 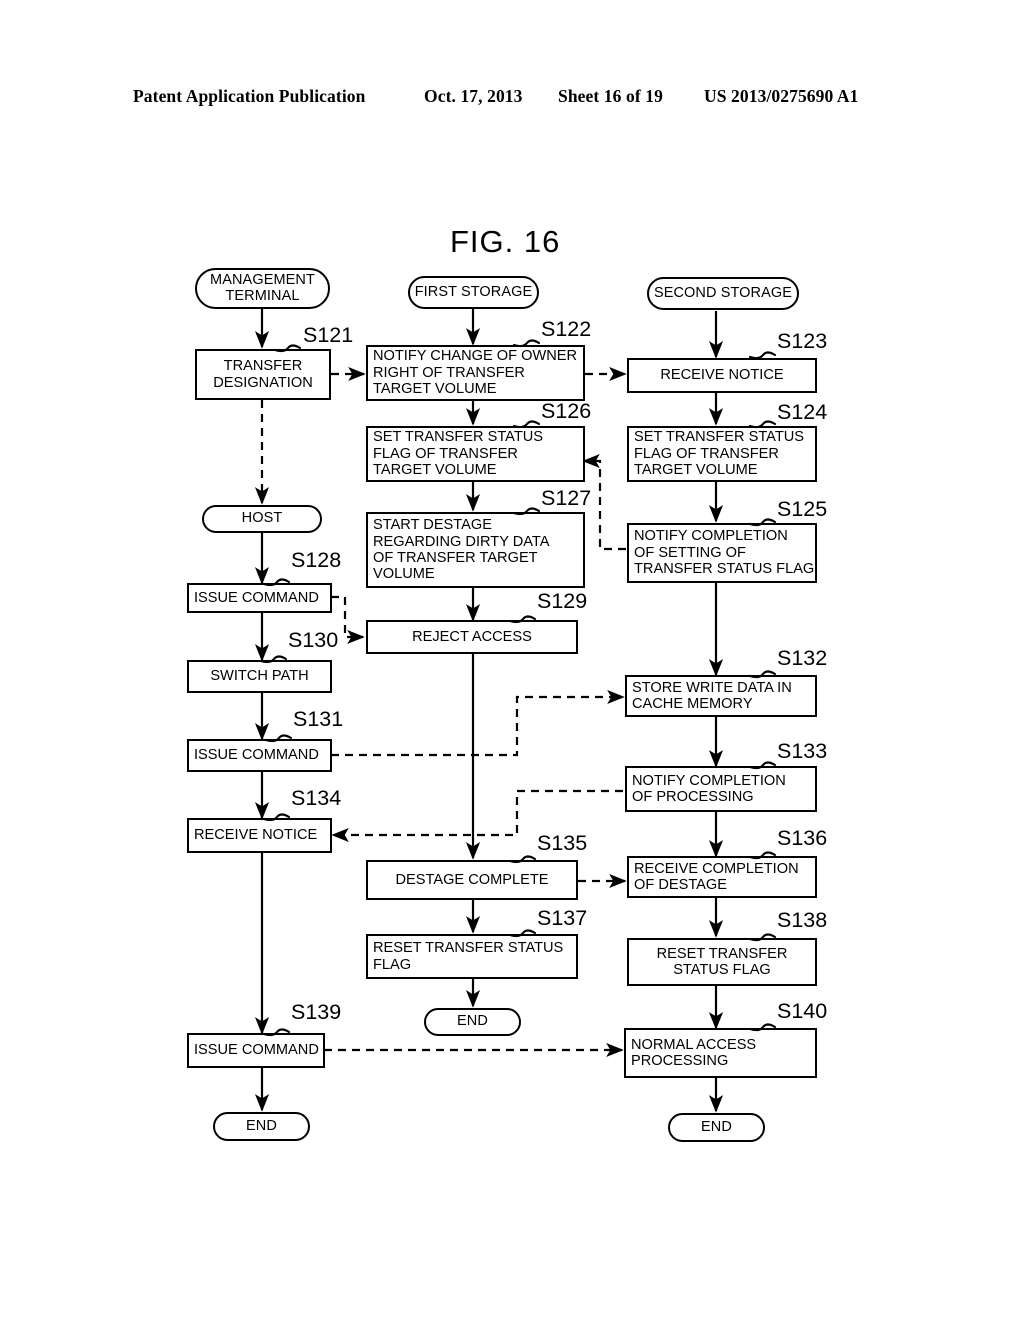 I want to click on step-s139-issue-command: ISSUE COMMAND, so click(x=256, y=1050).